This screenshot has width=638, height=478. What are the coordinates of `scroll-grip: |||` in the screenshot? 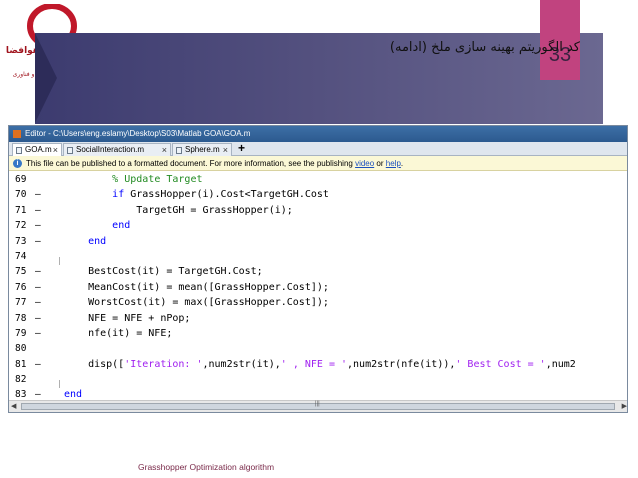 It's located at (317, 404).